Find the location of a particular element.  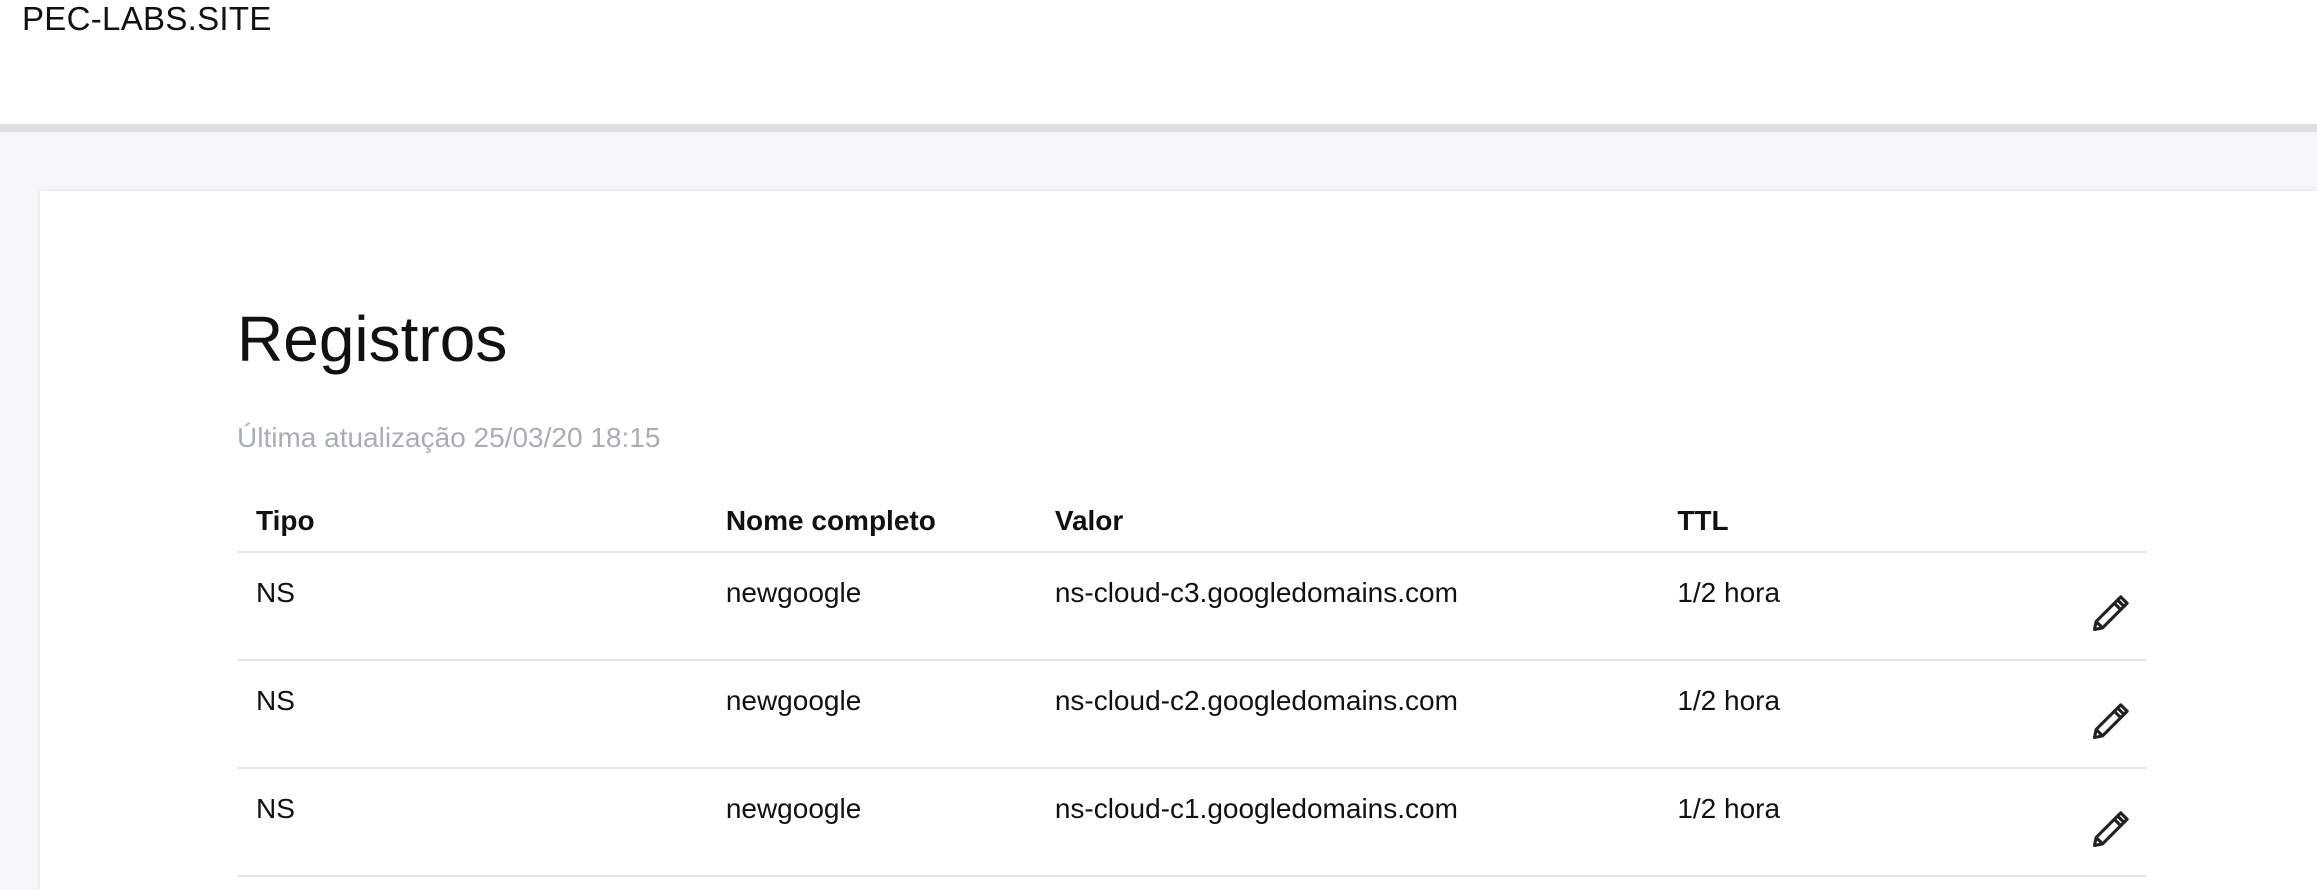

column-header-ttl: TTL is located at coordinates (1828, 522).